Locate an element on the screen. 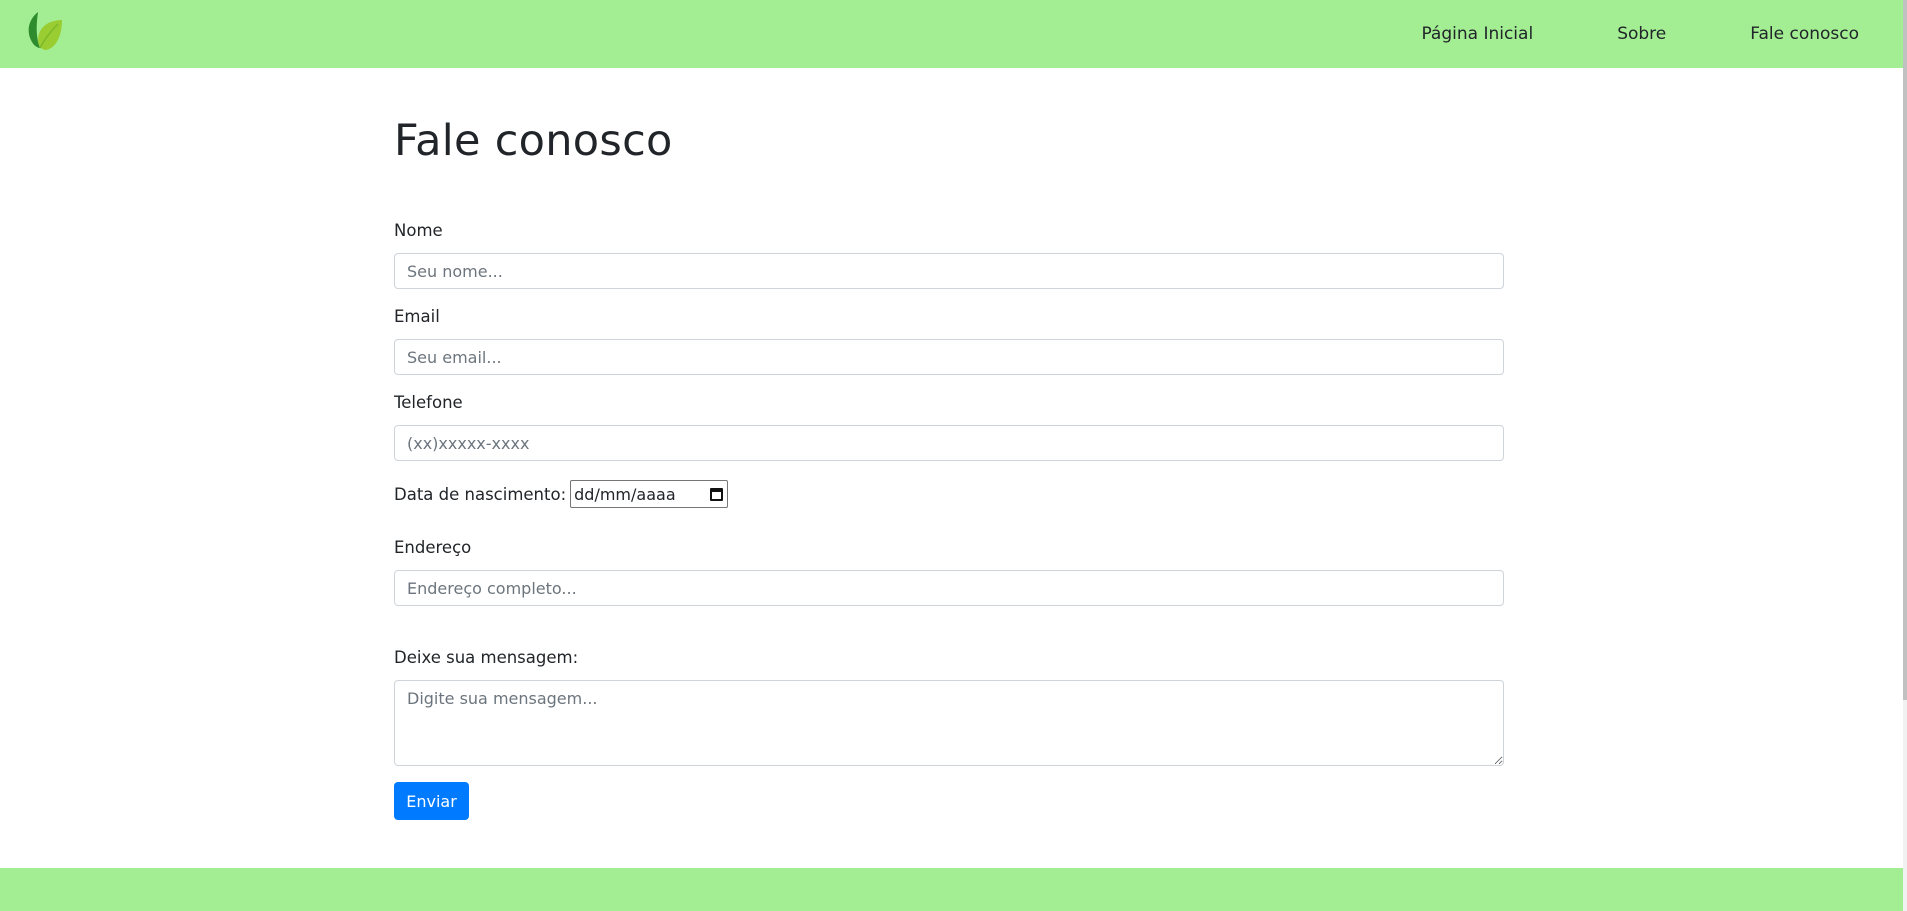  name-input is located at coordinates (949, 271).